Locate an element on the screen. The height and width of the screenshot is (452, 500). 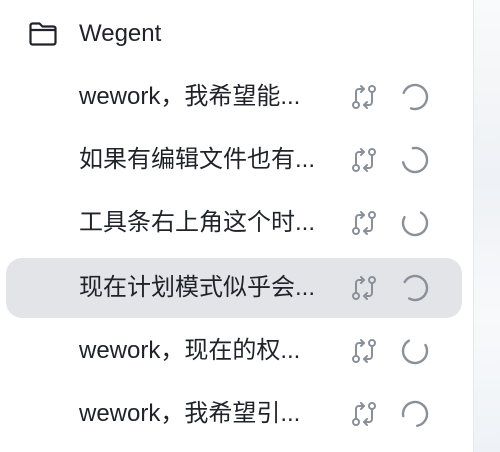
folder-label: Wegent is located at coordinates (120, 33).